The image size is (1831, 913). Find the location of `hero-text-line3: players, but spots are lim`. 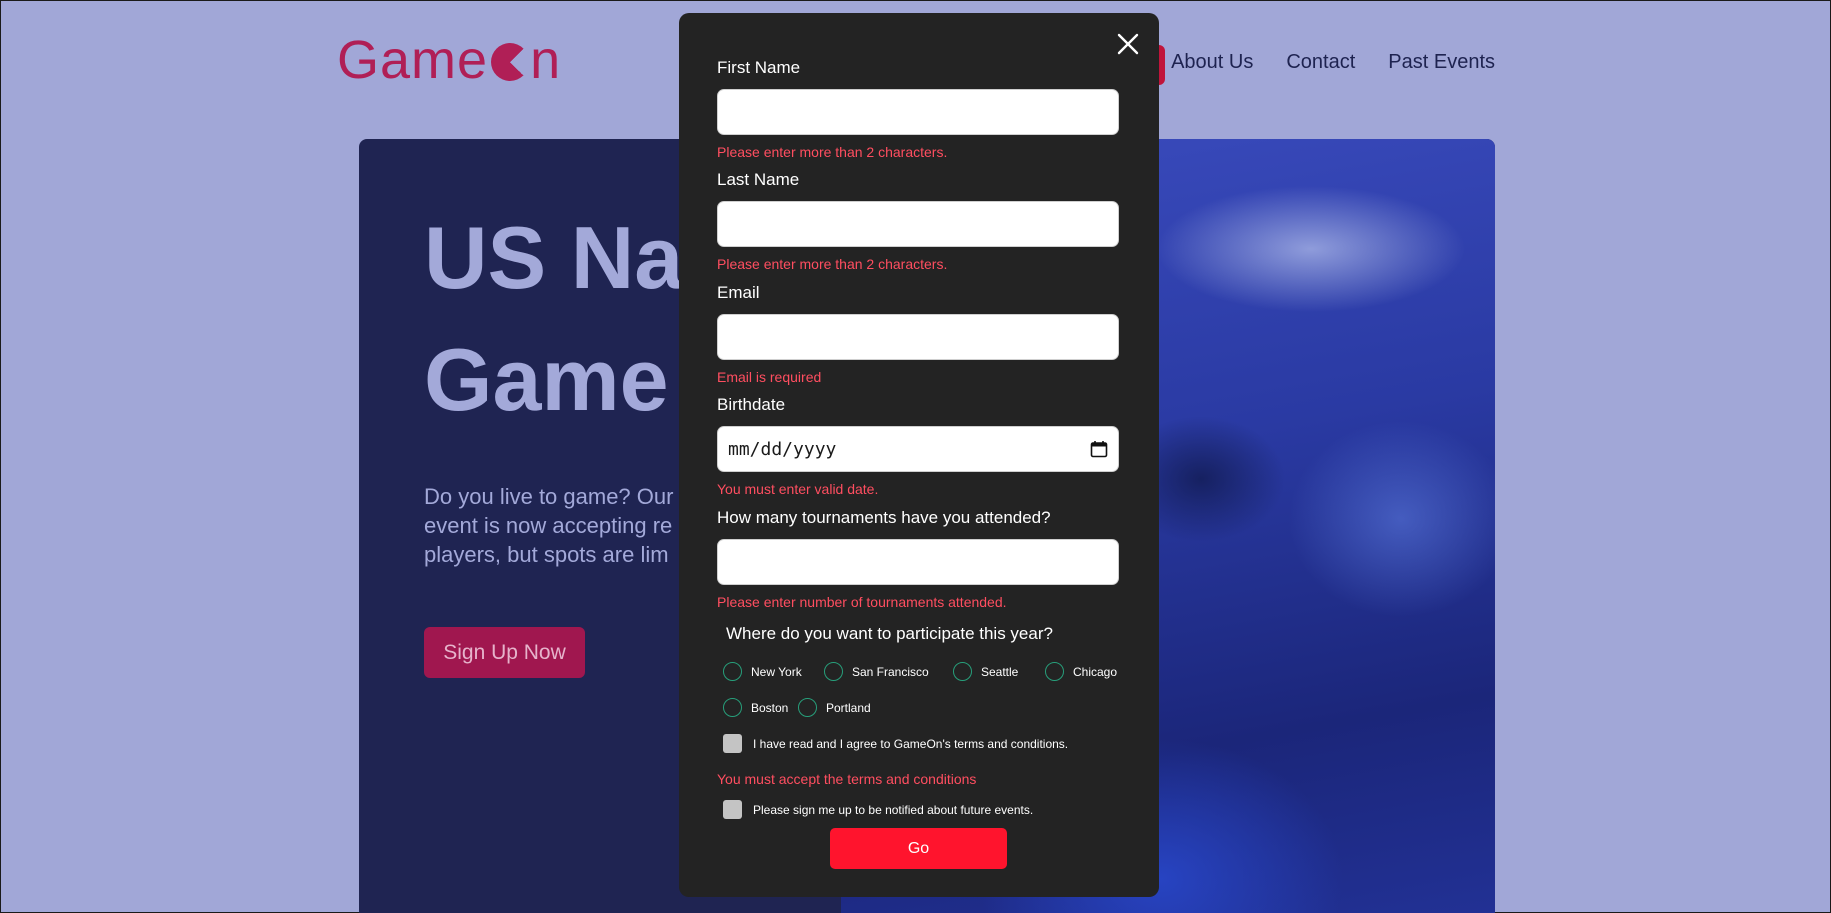

hero-text-line3: players, but spots are lim is located at coordinates (546, 554).